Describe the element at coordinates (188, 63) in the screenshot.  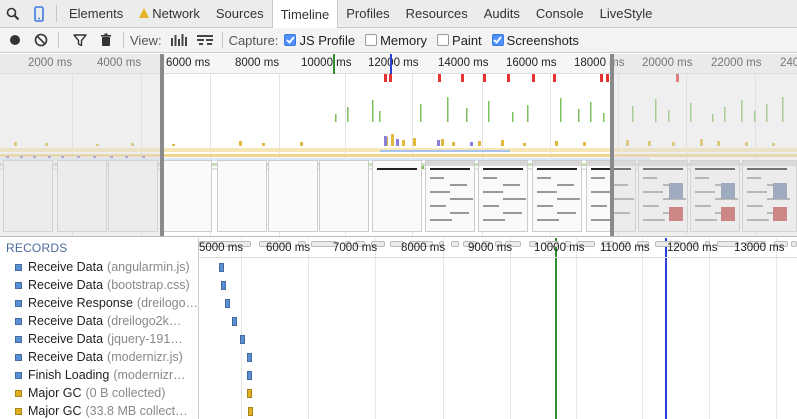
I see `overview-tick-label: 6000 ms` at that location.